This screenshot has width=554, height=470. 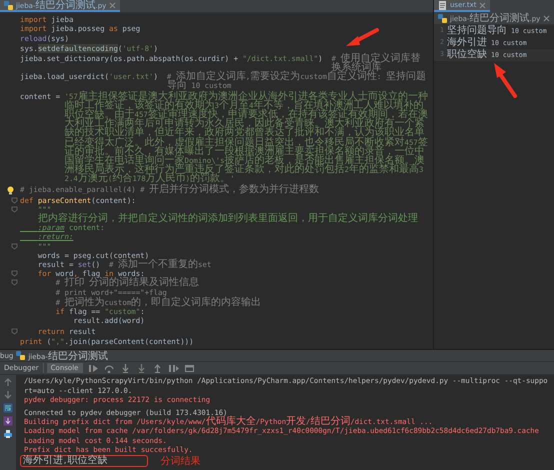 I want to click on run-to-cursor-icon, so click(x=174, y=368).